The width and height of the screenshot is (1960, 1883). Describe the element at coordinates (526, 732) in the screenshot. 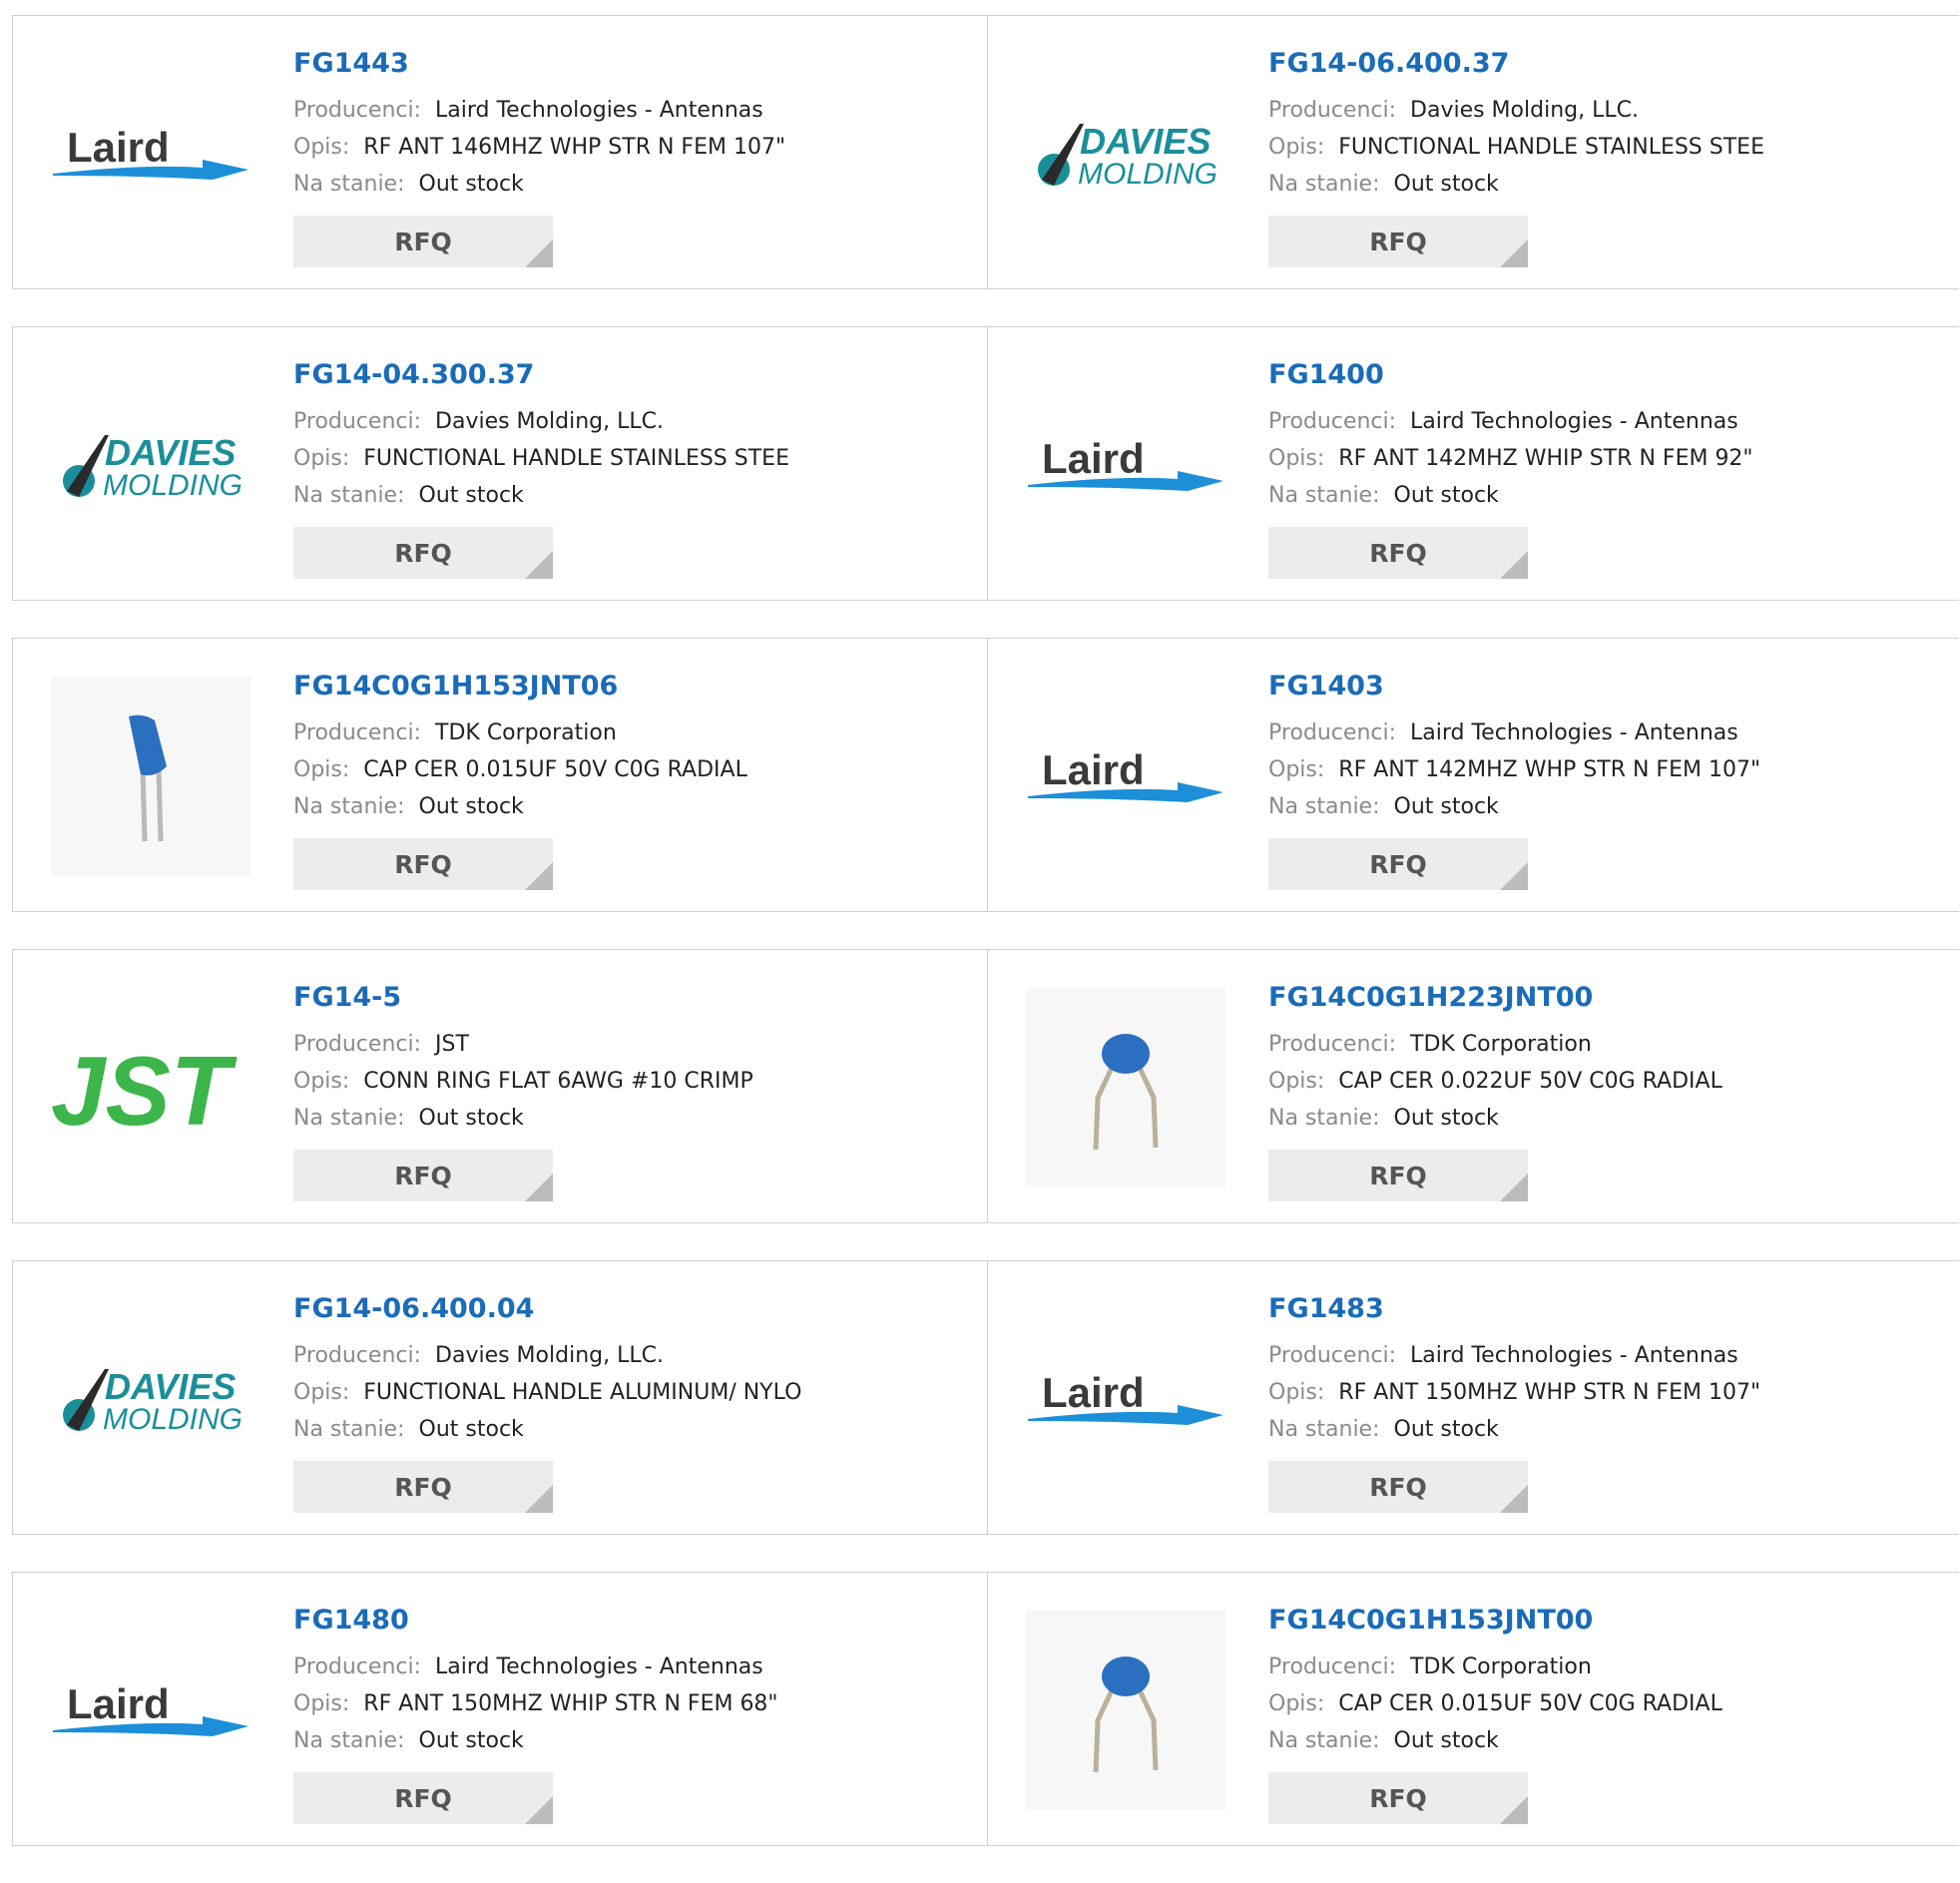

I see `manufacturer-value: TDK Corporation` at that location.